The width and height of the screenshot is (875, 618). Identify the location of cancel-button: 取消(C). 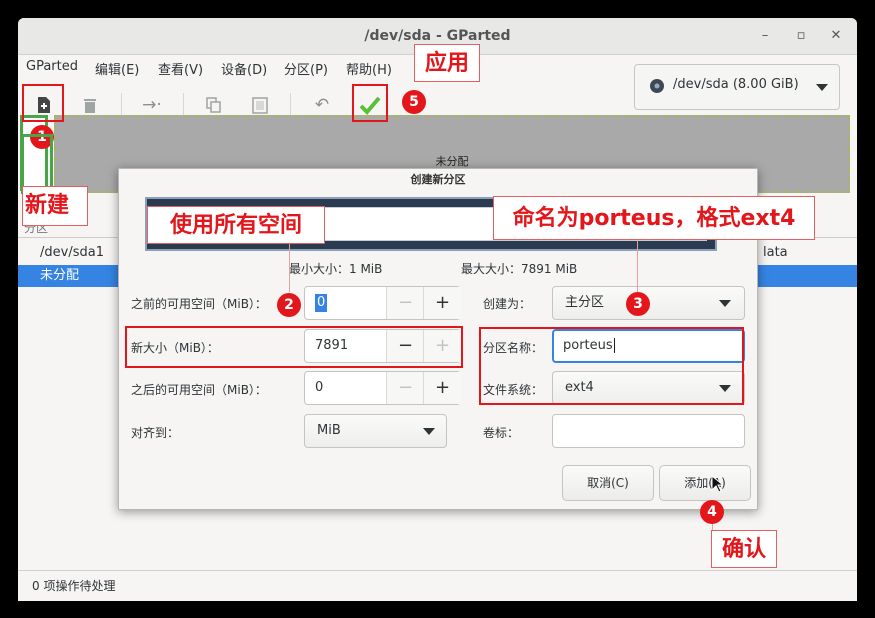
(608, 483).